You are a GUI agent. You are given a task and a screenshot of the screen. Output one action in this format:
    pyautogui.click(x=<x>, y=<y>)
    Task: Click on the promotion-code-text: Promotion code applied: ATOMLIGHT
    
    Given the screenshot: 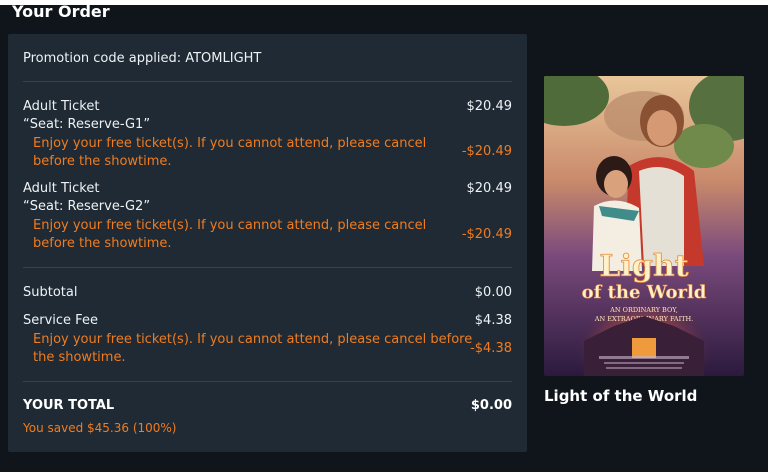 What is the action you would take?
    pyautogui.click(x=142, y=58)
    